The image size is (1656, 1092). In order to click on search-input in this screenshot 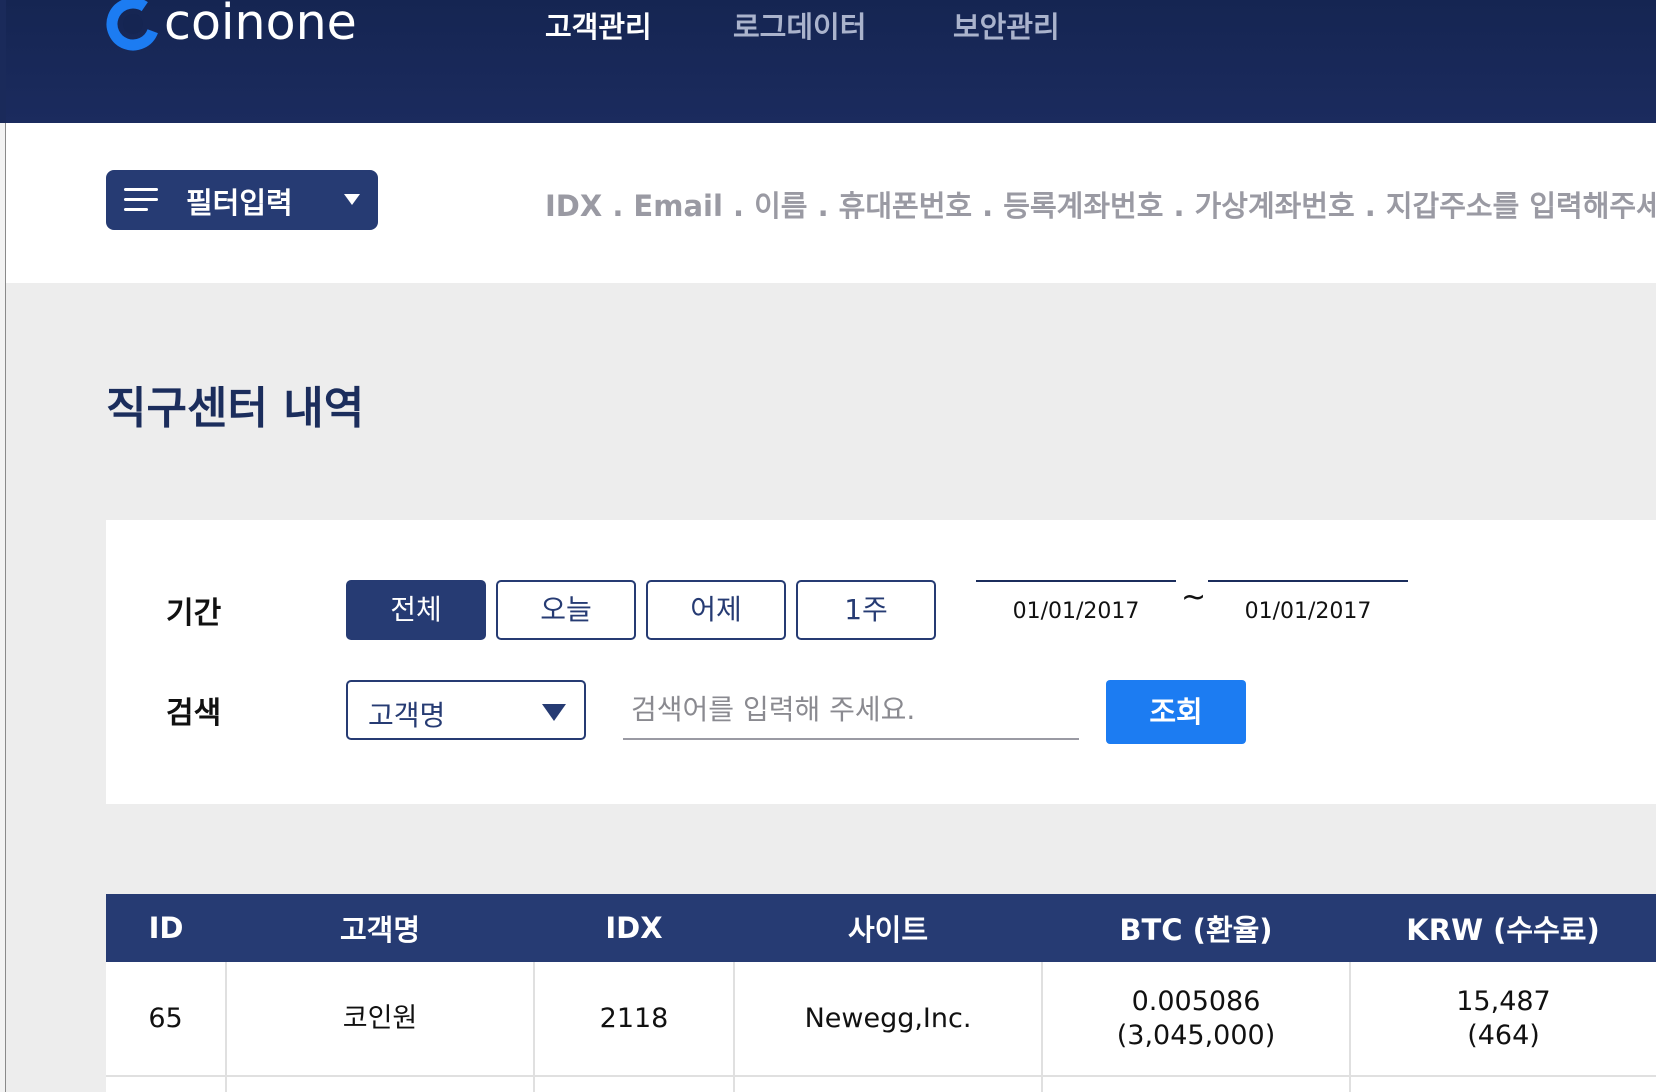, I will do `click(851, 710)`.